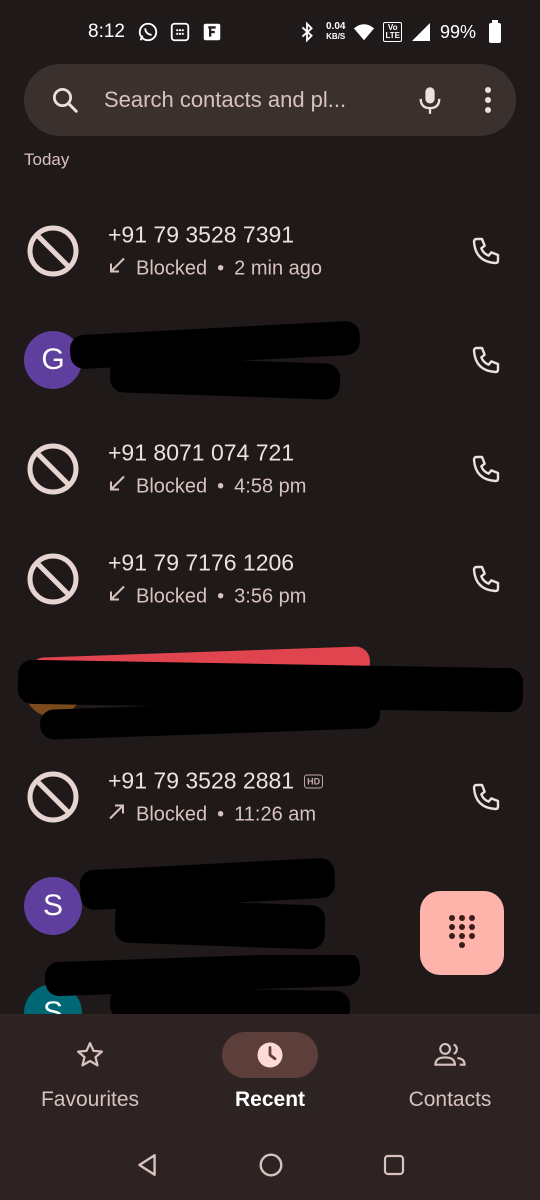 Image resolution: width=540 pixels, height=1200 pixels. I want to click on contact-avatar: S, so click(53, 906).